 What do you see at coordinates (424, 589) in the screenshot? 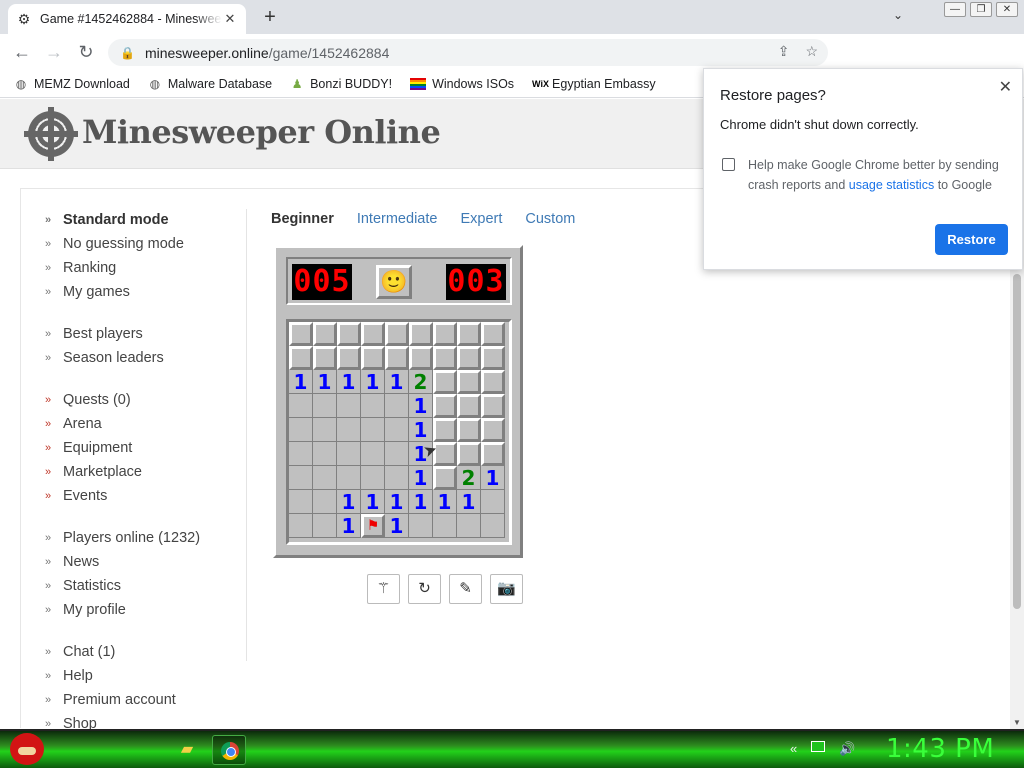
I see `restart-icon: ↻` at bounding box center [424, 589].